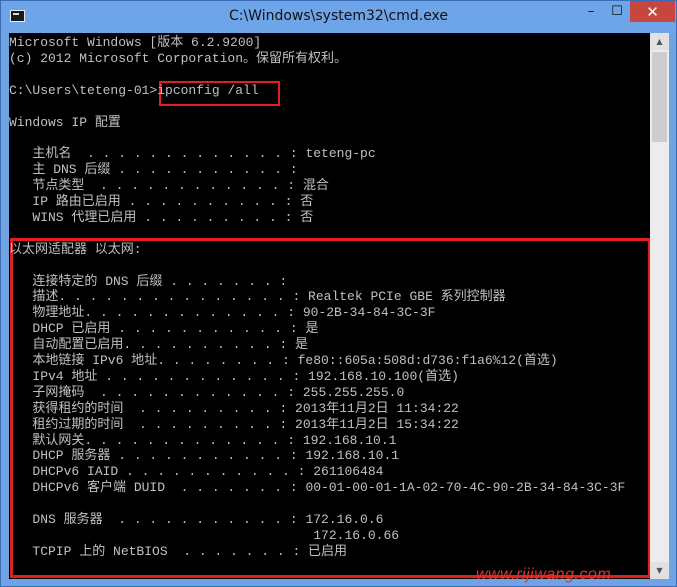 This screenshot has height=587, width=677. I want to click on minimize-button: –, so click(591, 11).